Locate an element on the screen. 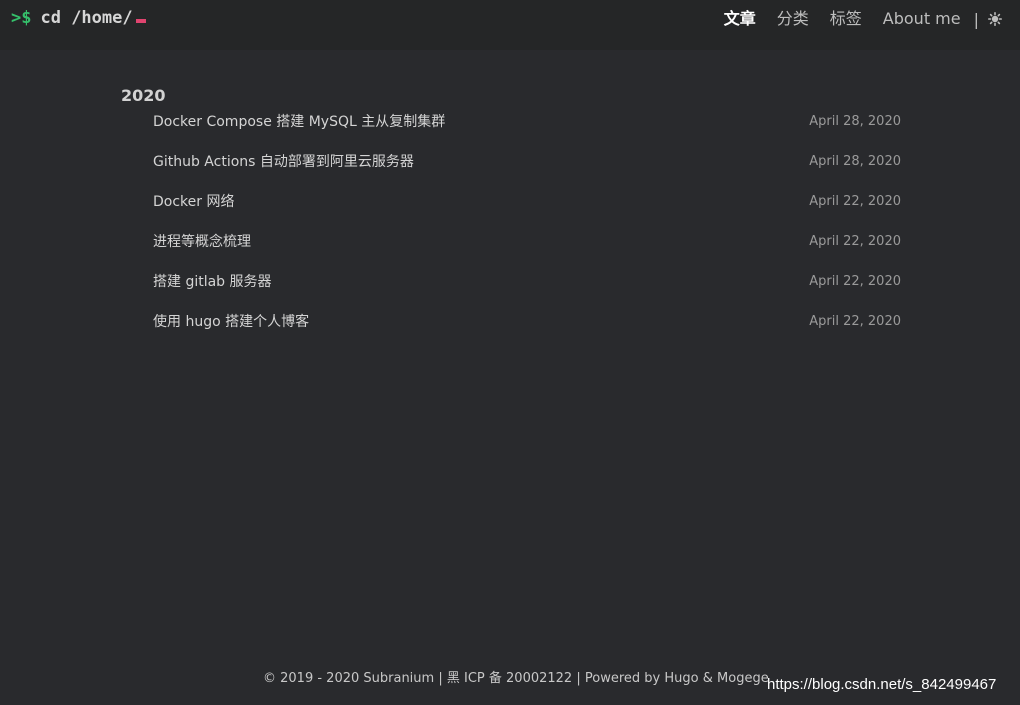 Image resolution: width=1020 pixels, height=705 pixels. list-item: Docker 网络 April 22, 2020 is located at coordinates (527, 204).